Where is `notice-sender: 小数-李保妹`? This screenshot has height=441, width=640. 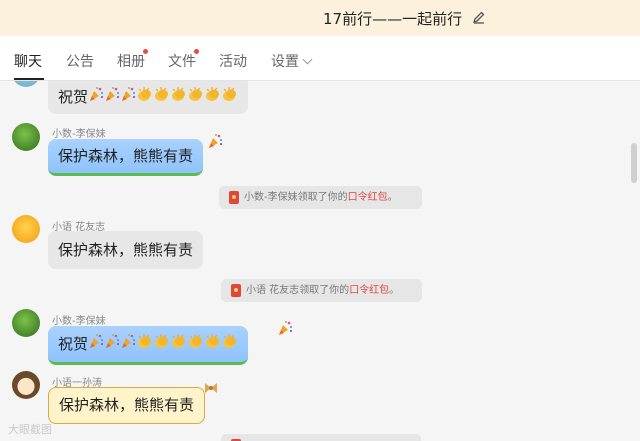 notice-sender: 小数-李保妹 is located at coordinates (271, 197).